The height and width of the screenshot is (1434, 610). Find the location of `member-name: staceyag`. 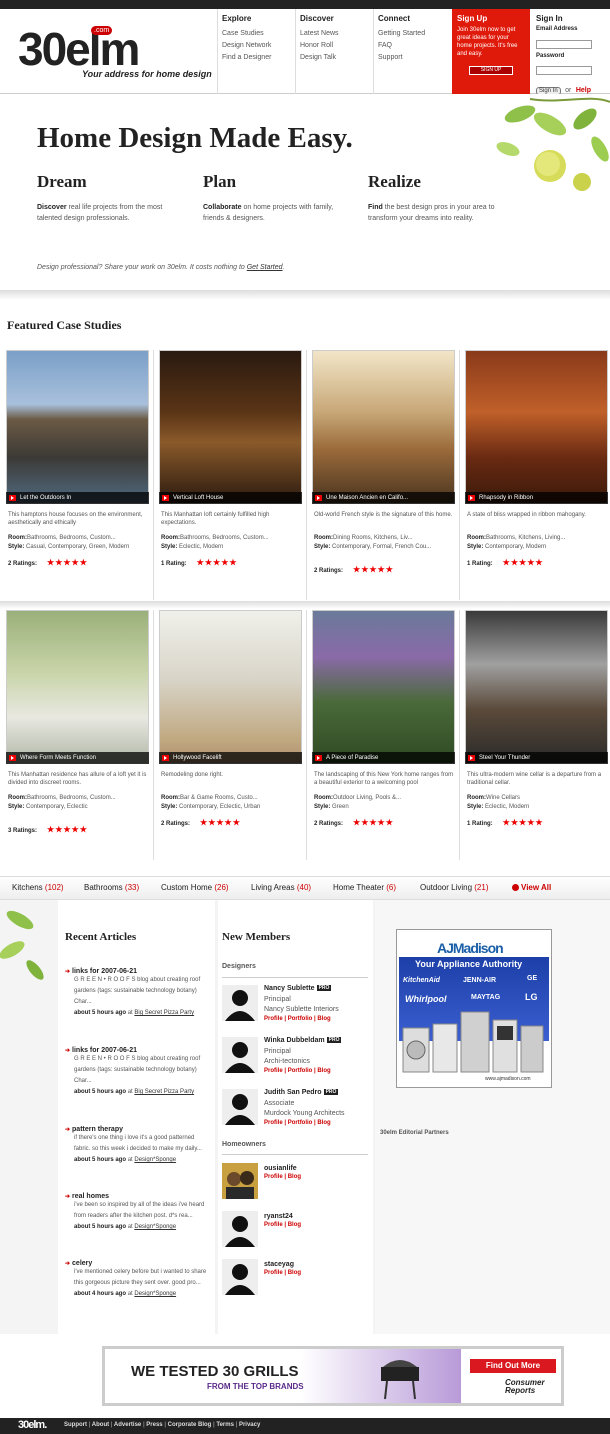

member-name: staceyag is located at coordinates (279, 1264).